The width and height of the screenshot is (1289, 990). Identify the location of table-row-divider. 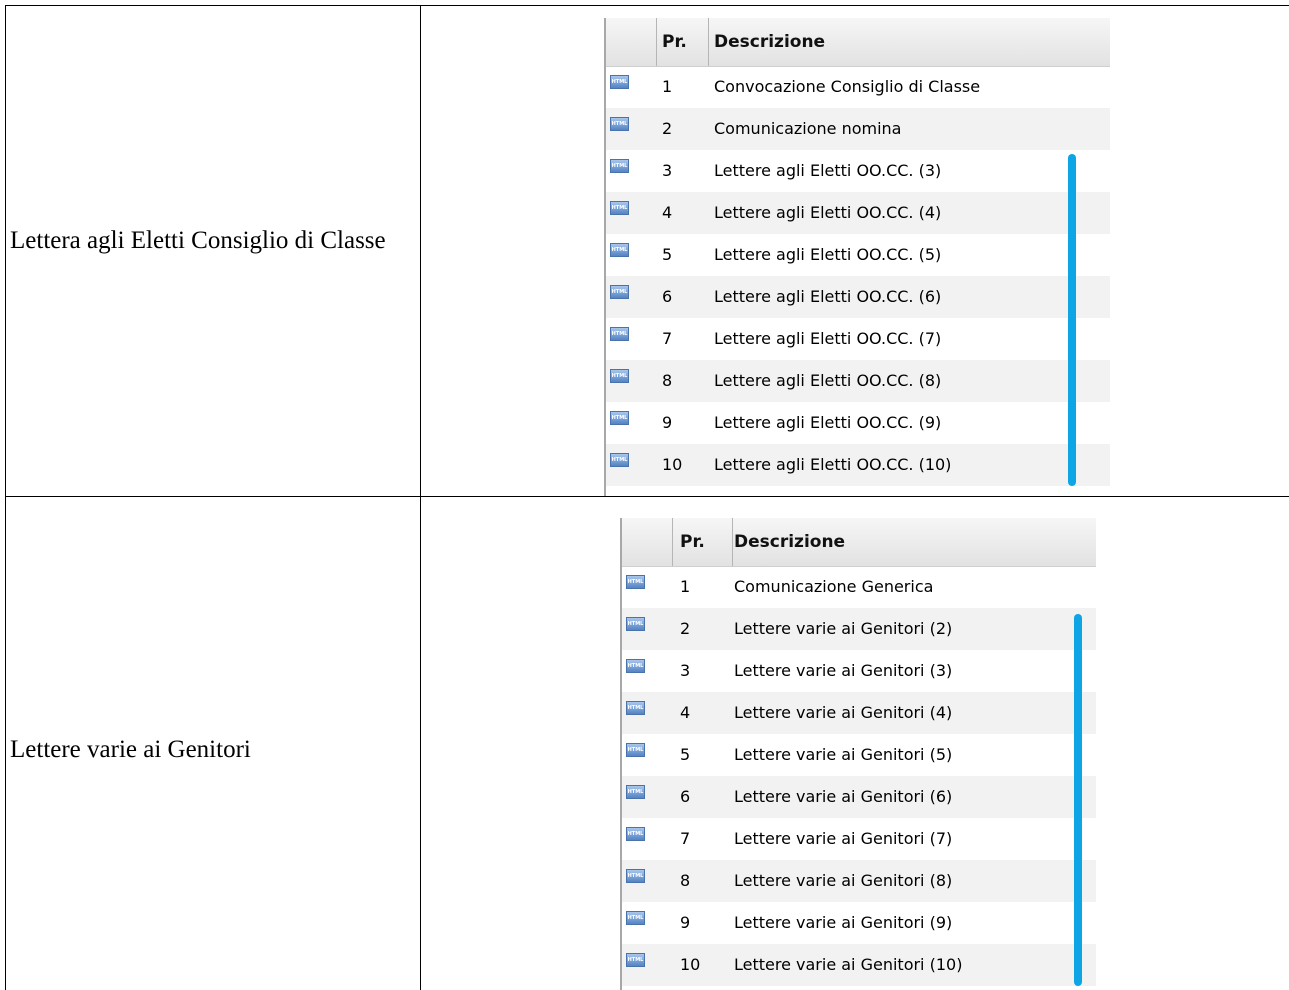
(647, 496).